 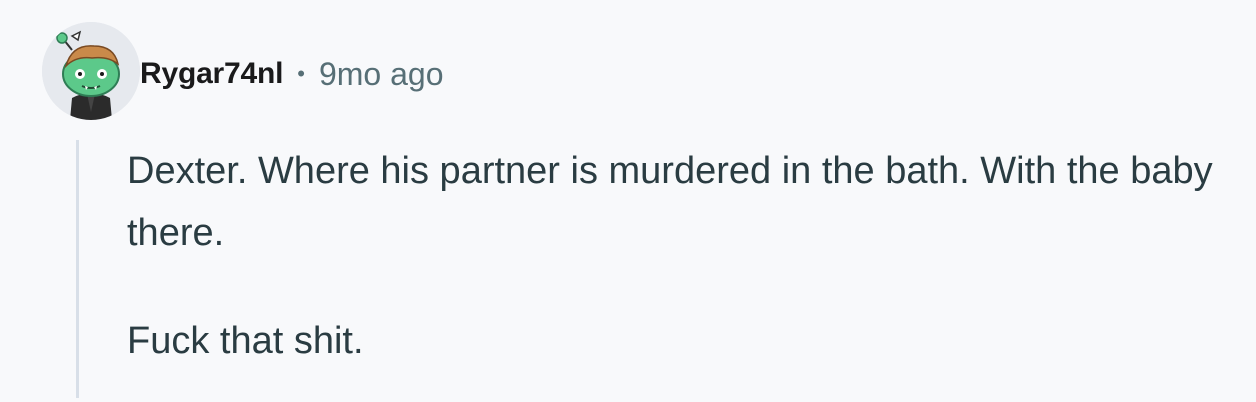 I want to click on comment-meta: Rygar74nl • 9mo ago, so click(x=292, y=74).